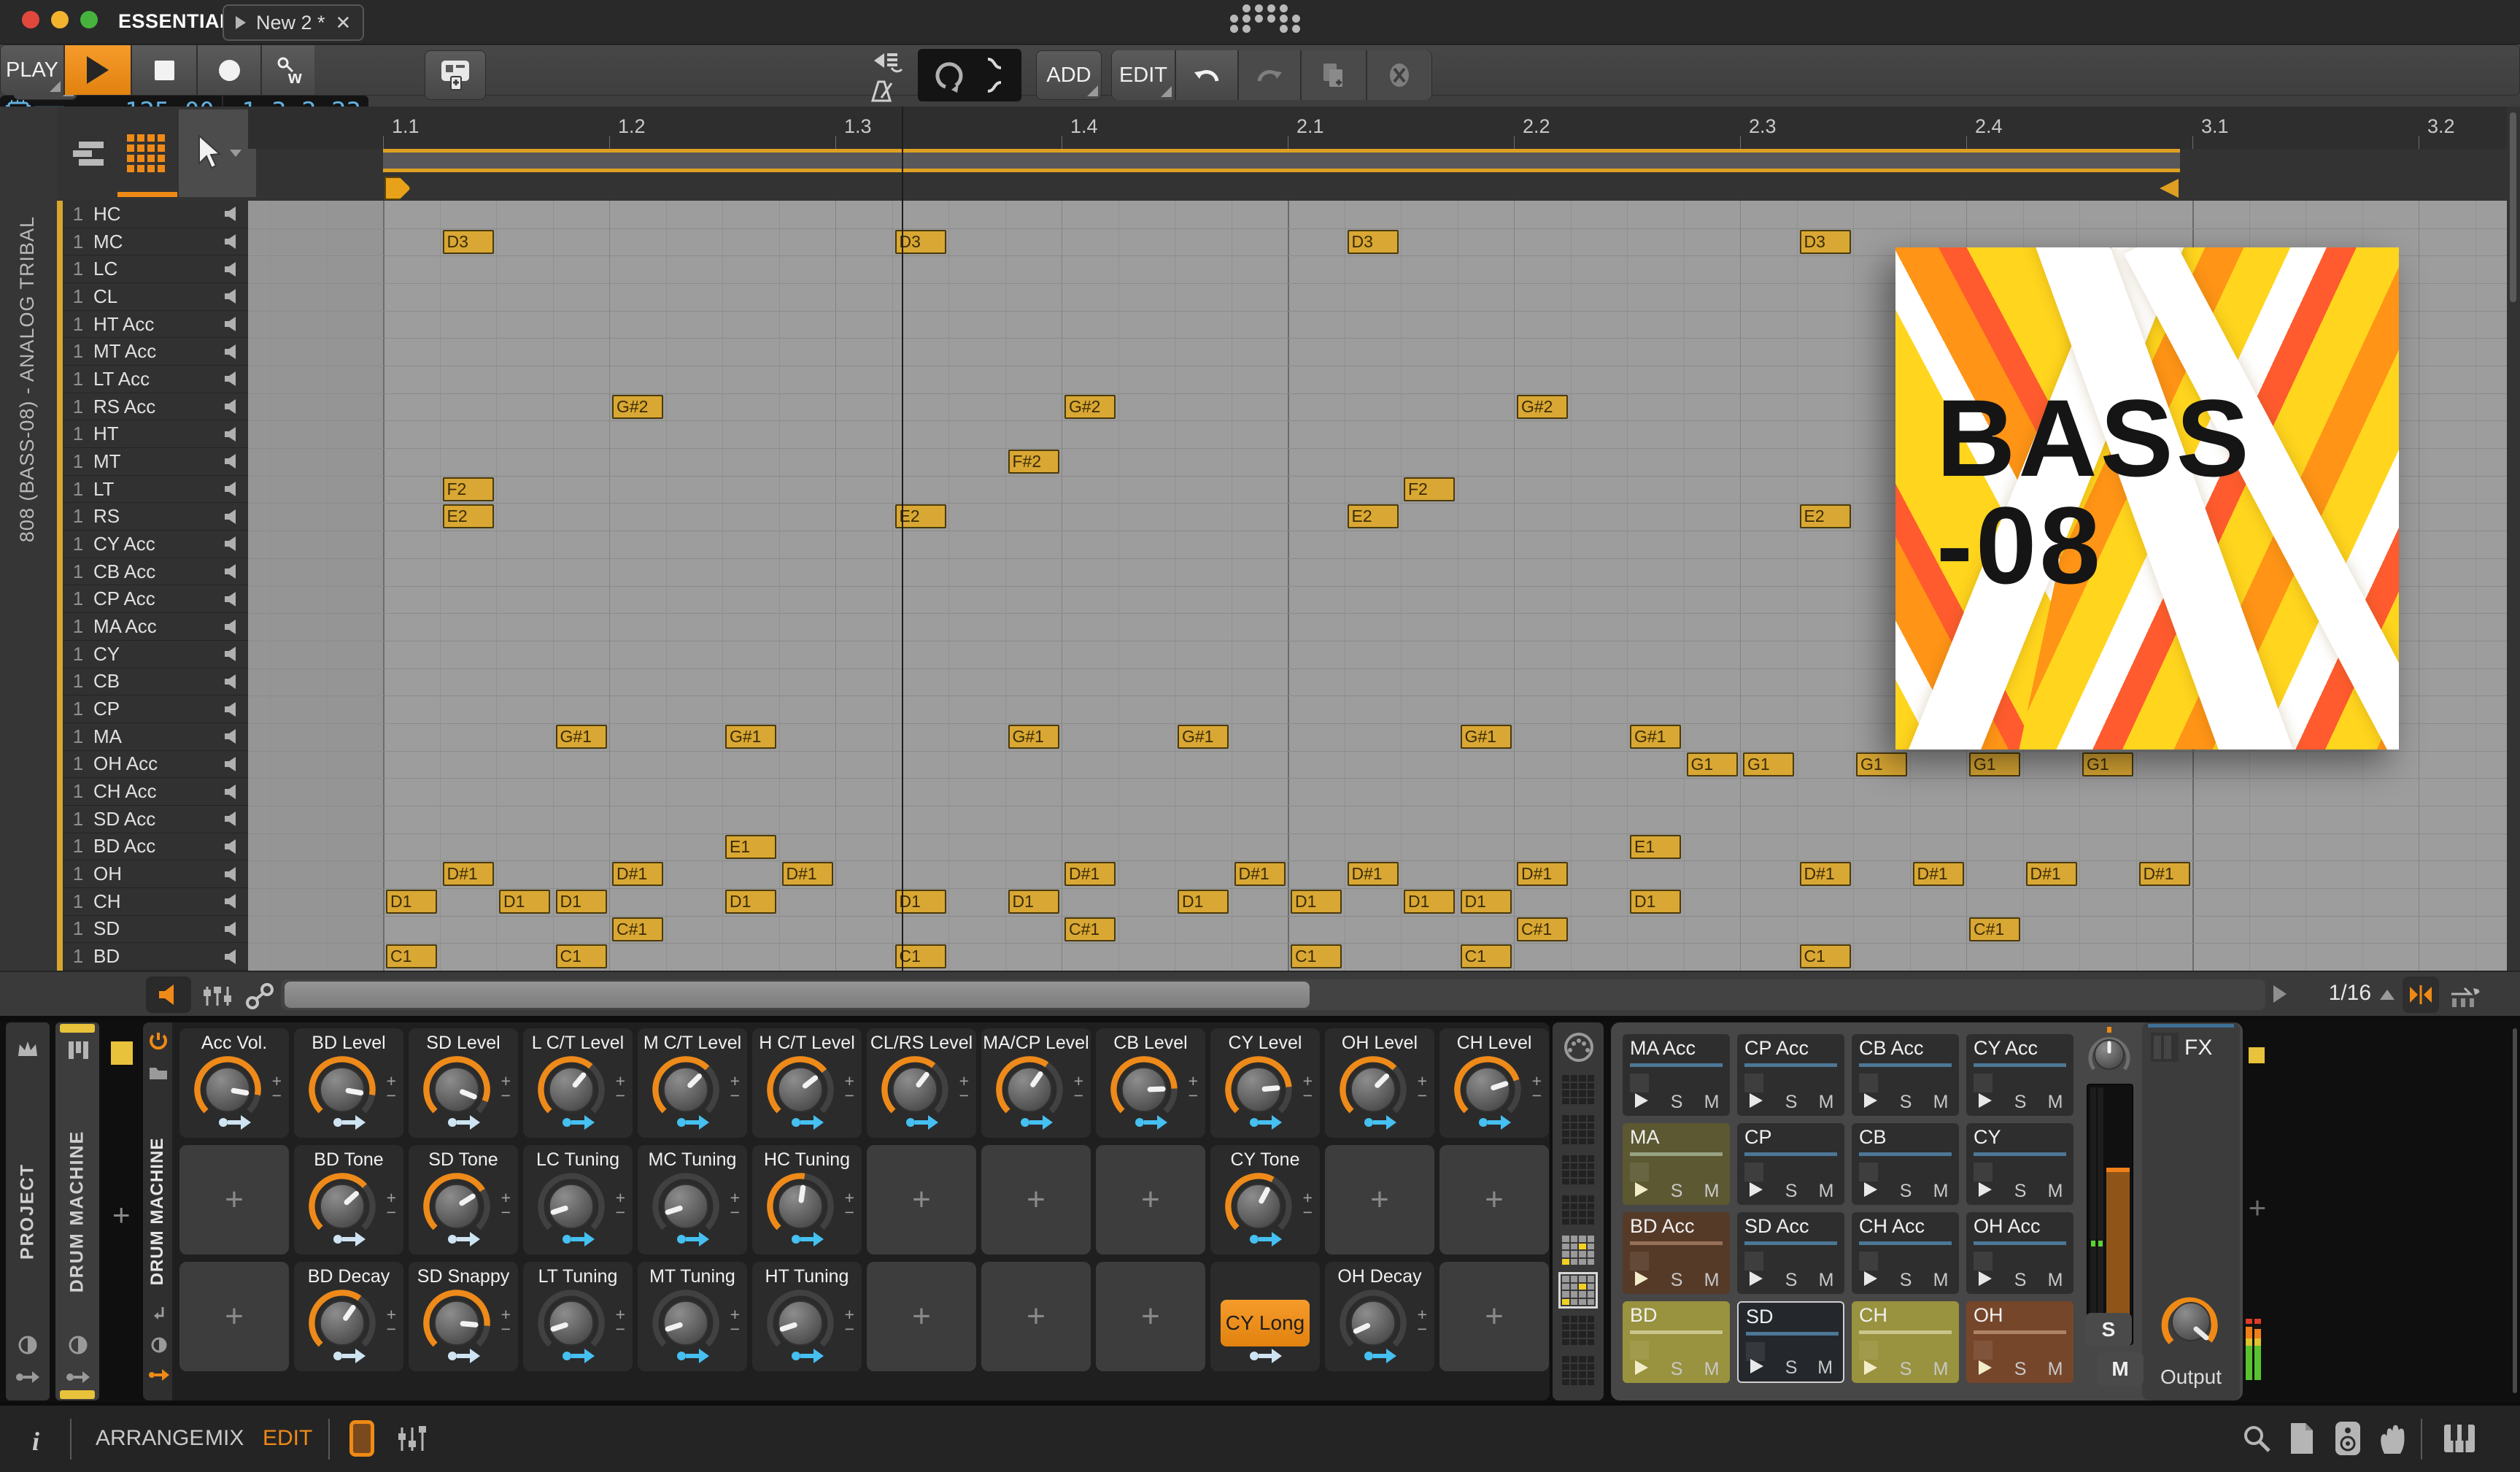  Describe the element at coordinates (807, 1200) in the screenshot. I see `macro-cell-hc-tuning: HC Tuning + −` at that location.